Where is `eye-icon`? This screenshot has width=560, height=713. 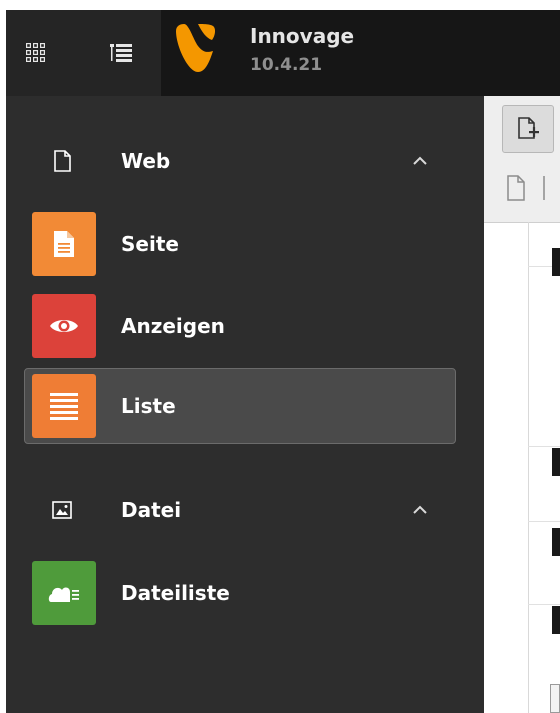
eye-icon is located at coordinates (64, 326).